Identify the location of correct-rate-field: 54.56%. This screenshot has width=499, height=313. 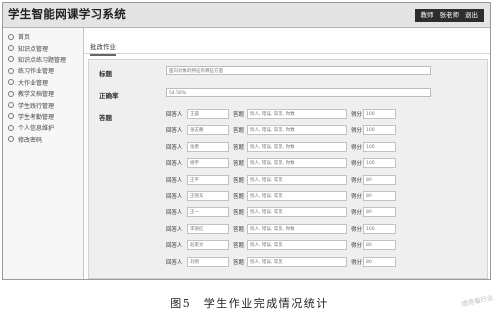
(298, 92).